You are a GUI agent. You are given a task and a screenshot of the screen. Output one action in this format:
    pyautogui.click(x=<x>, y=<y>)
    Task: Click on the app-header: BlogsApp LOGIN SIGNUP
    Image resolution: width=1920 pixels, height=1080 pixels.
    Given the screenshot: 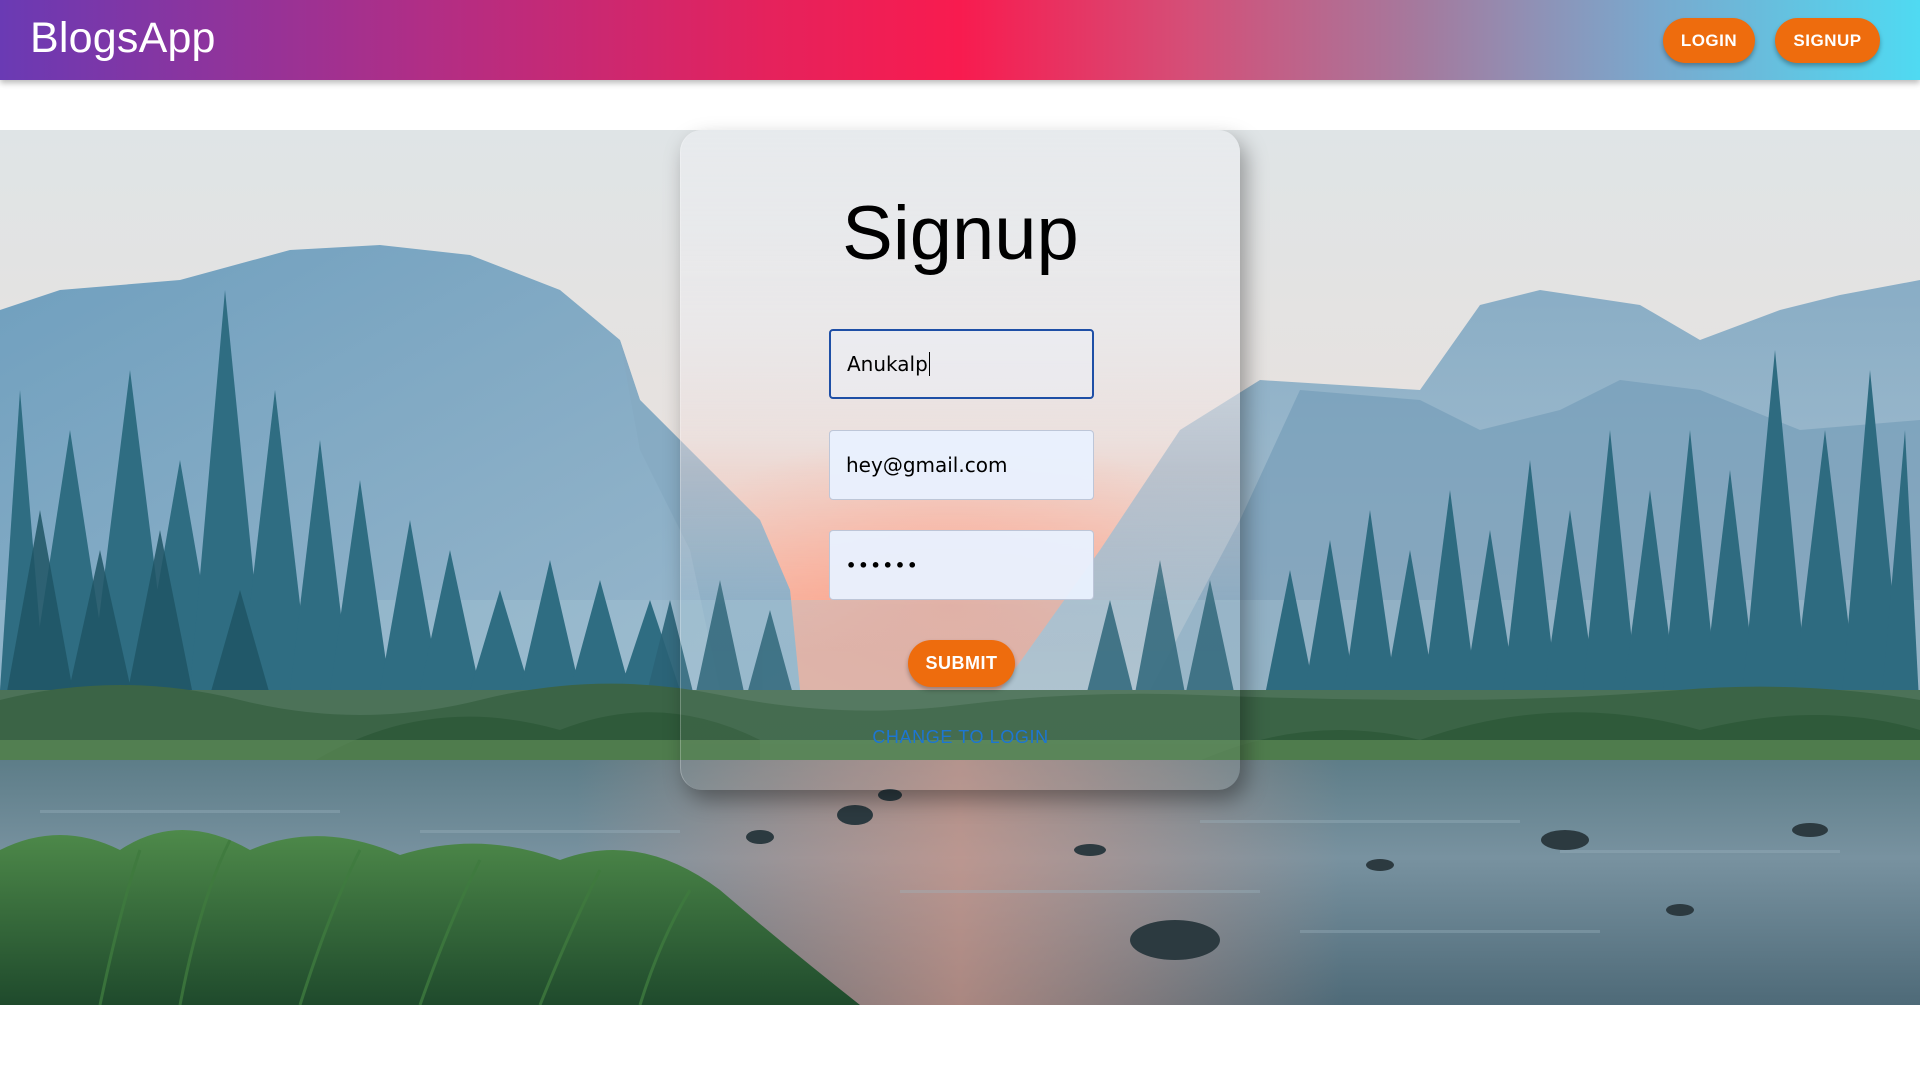 What is the action you would take?
    pyautogui.click(x=960, y=40)
    